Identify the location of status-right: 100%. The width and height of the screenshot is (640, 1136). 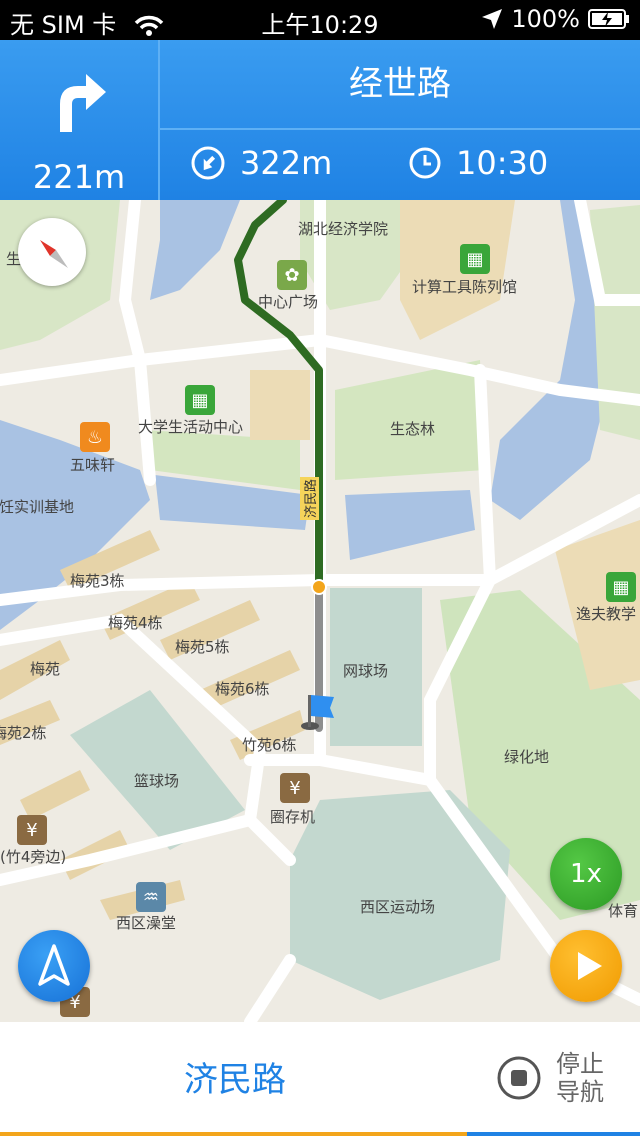
(555, 19).